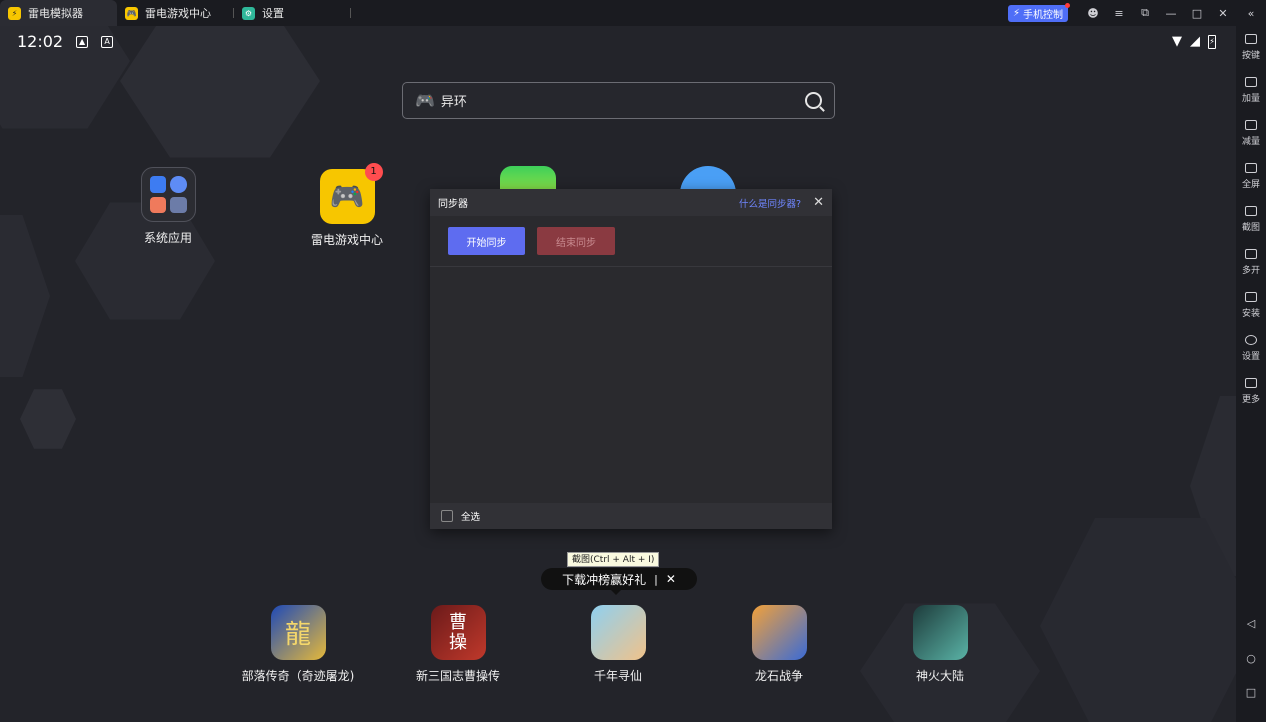 The height and width of the screenshot is (722, 1266). I want to click on fullscreen-button: 全屏, so click(1251, 176).